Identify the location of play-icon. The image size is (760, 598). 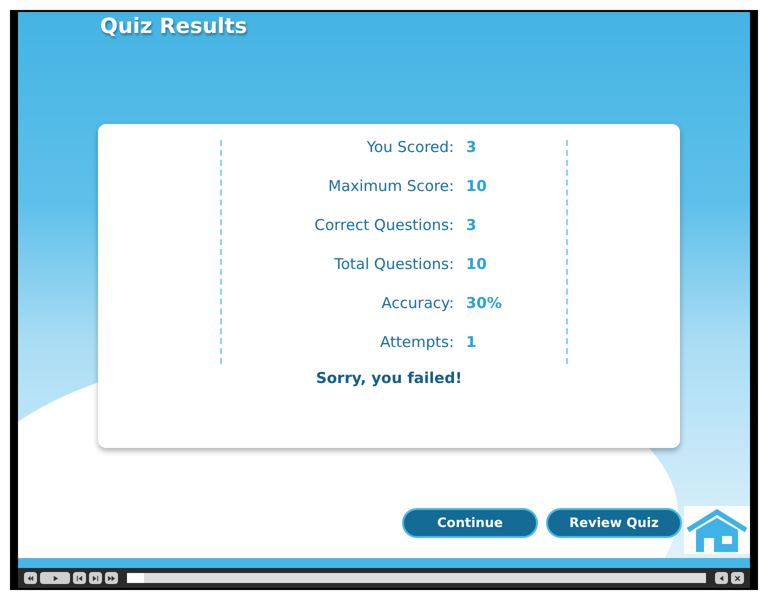
(55, 578).